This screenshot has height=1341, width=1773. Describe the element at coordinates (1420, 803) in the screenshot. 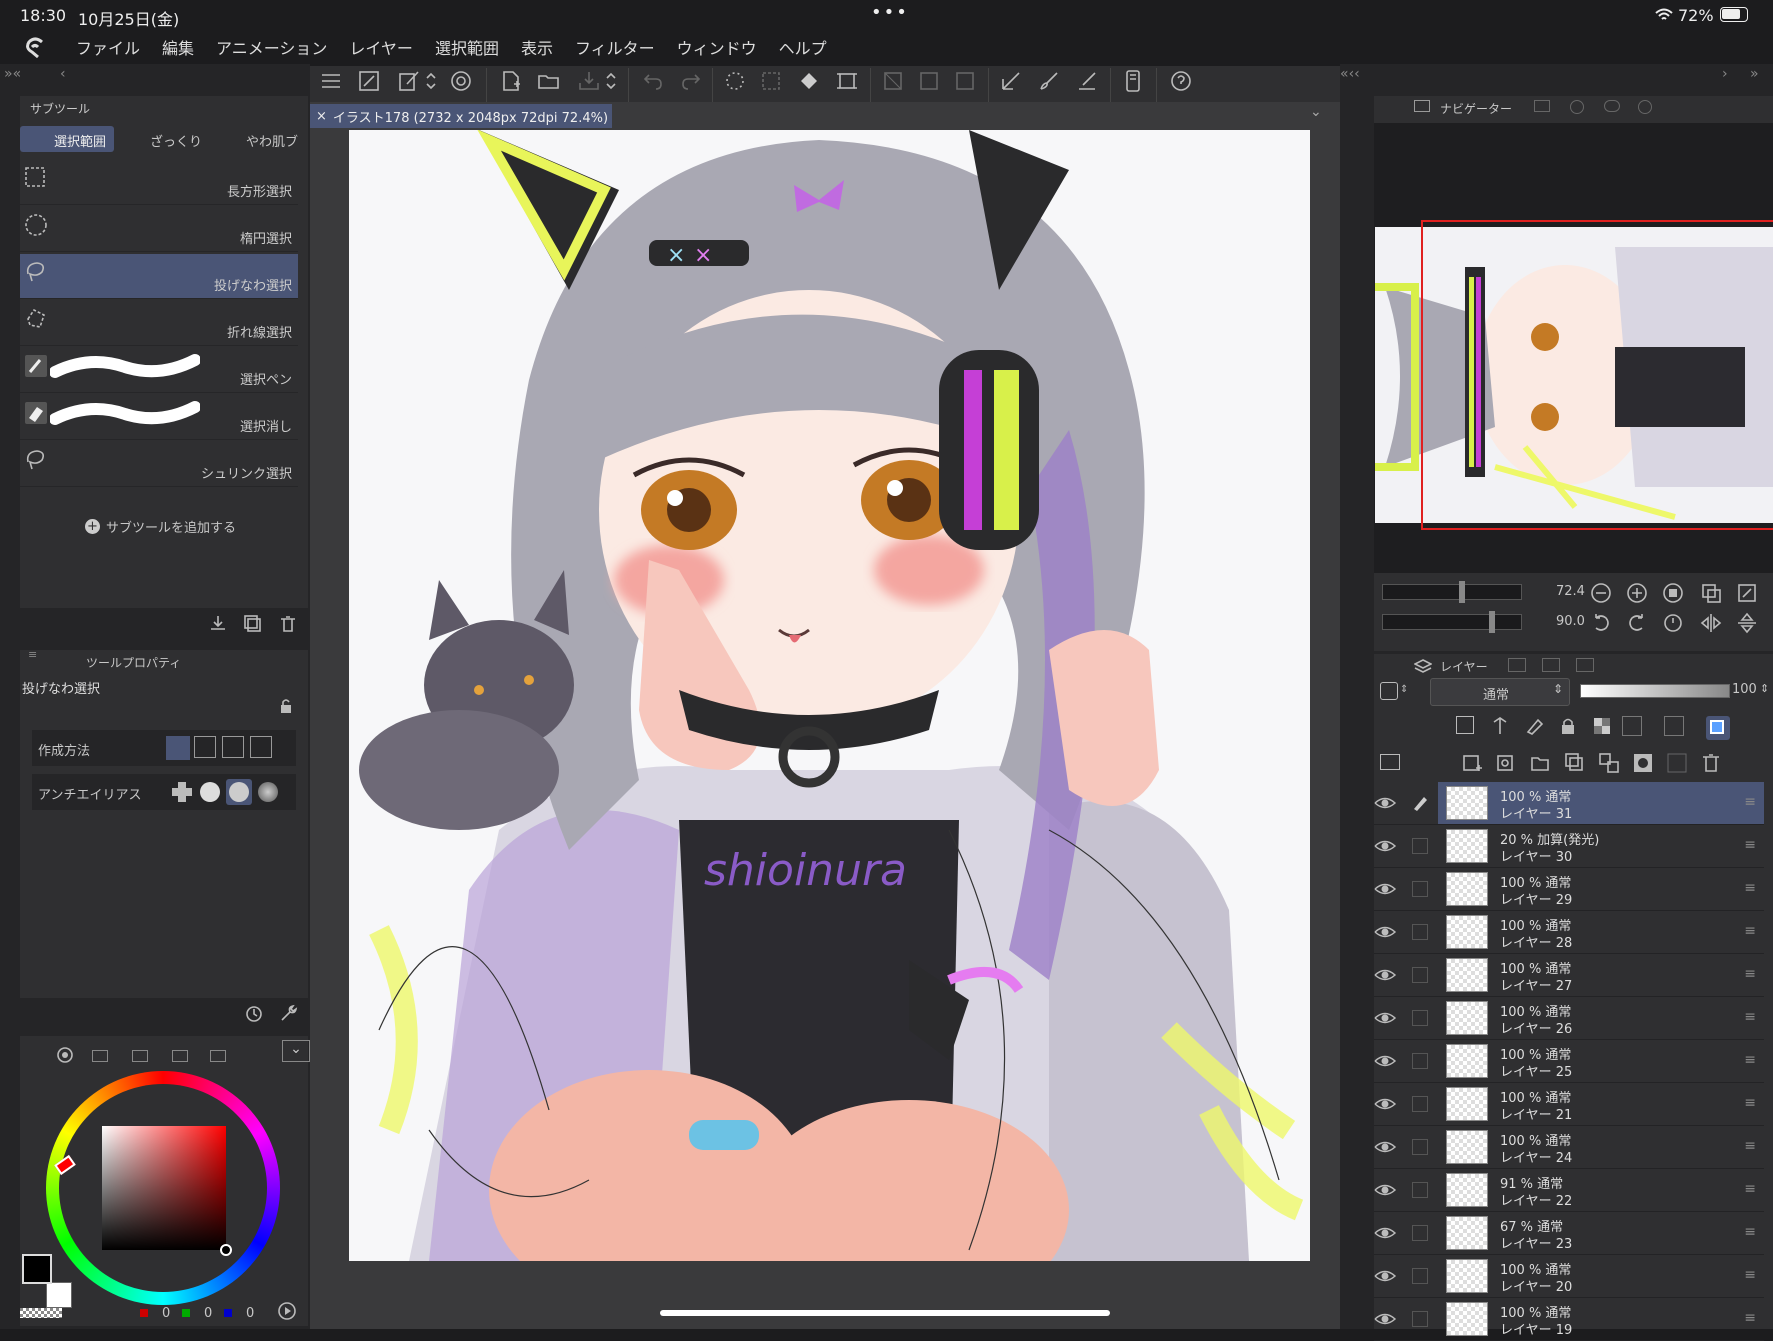

I see `edit-target-pen-icon` at that location.